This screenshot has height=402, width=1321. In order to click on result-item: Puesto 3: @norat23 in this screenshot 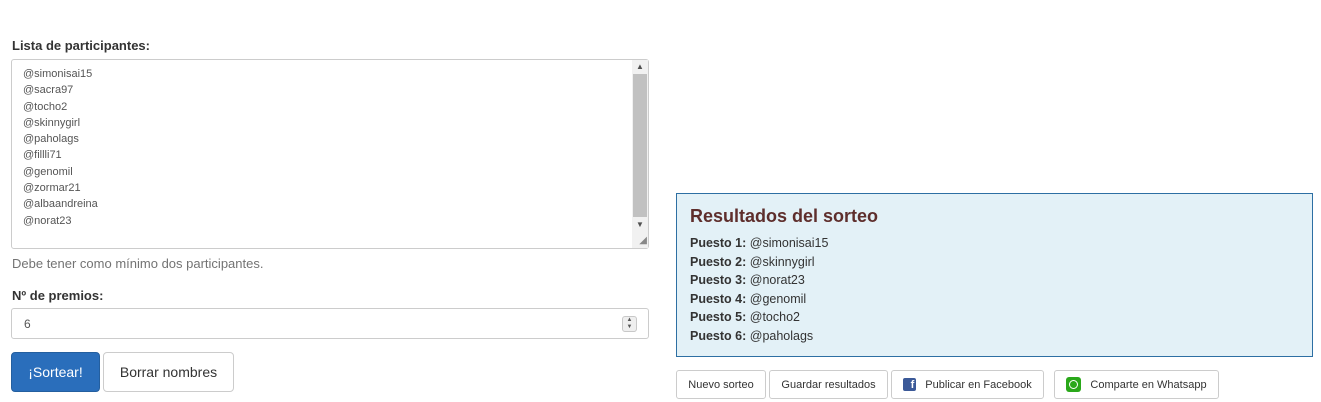, I will do `click(759, 280)`.